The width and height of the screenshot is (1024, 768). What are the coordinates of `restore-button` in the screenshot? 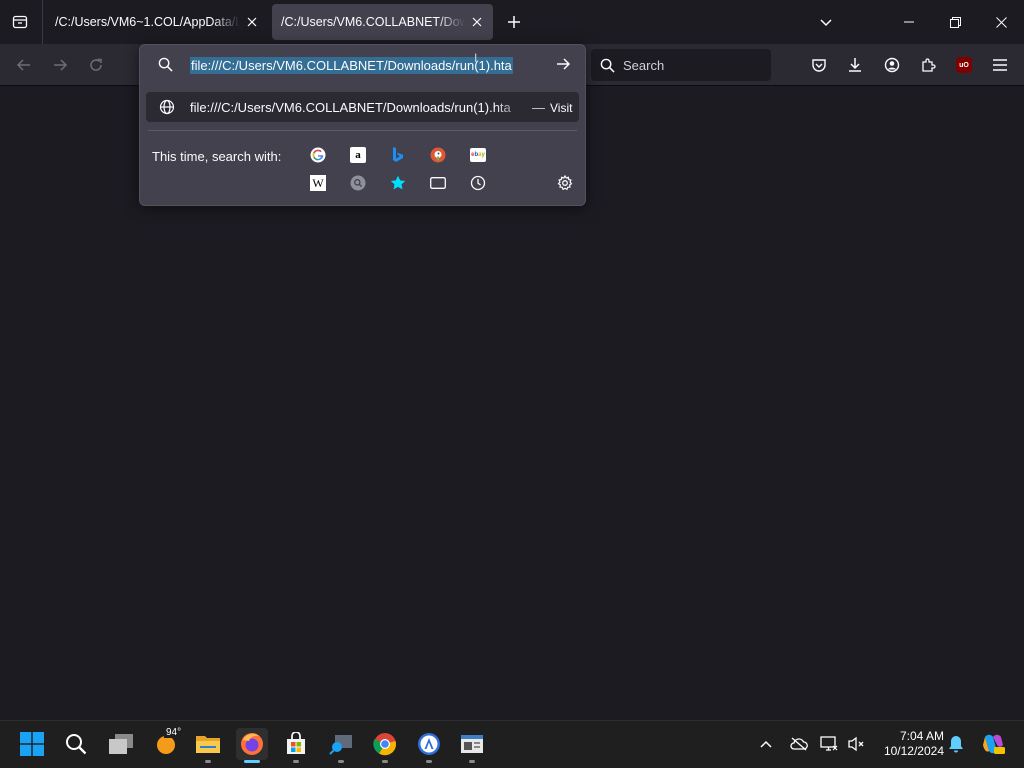 It's located at (955, 22).